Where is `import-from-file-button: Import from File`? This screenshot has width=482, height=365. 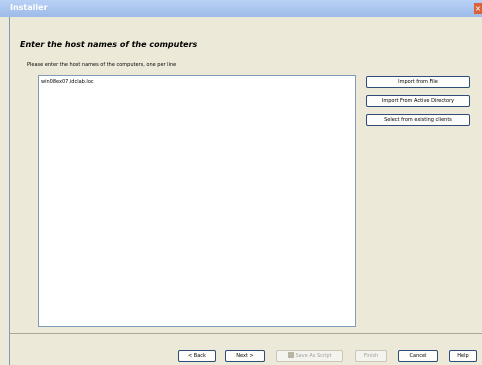 import-from-file-button: Import from File is located at coordinates (418, 82).